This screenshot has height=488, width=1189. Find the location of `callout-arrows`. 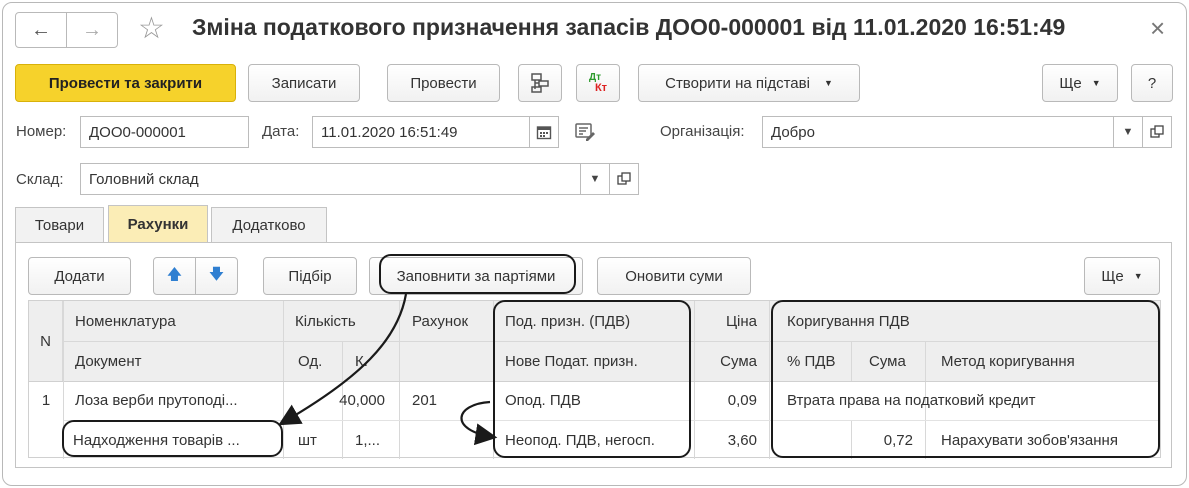

callout-arrows is located at coordinates (388, 369).